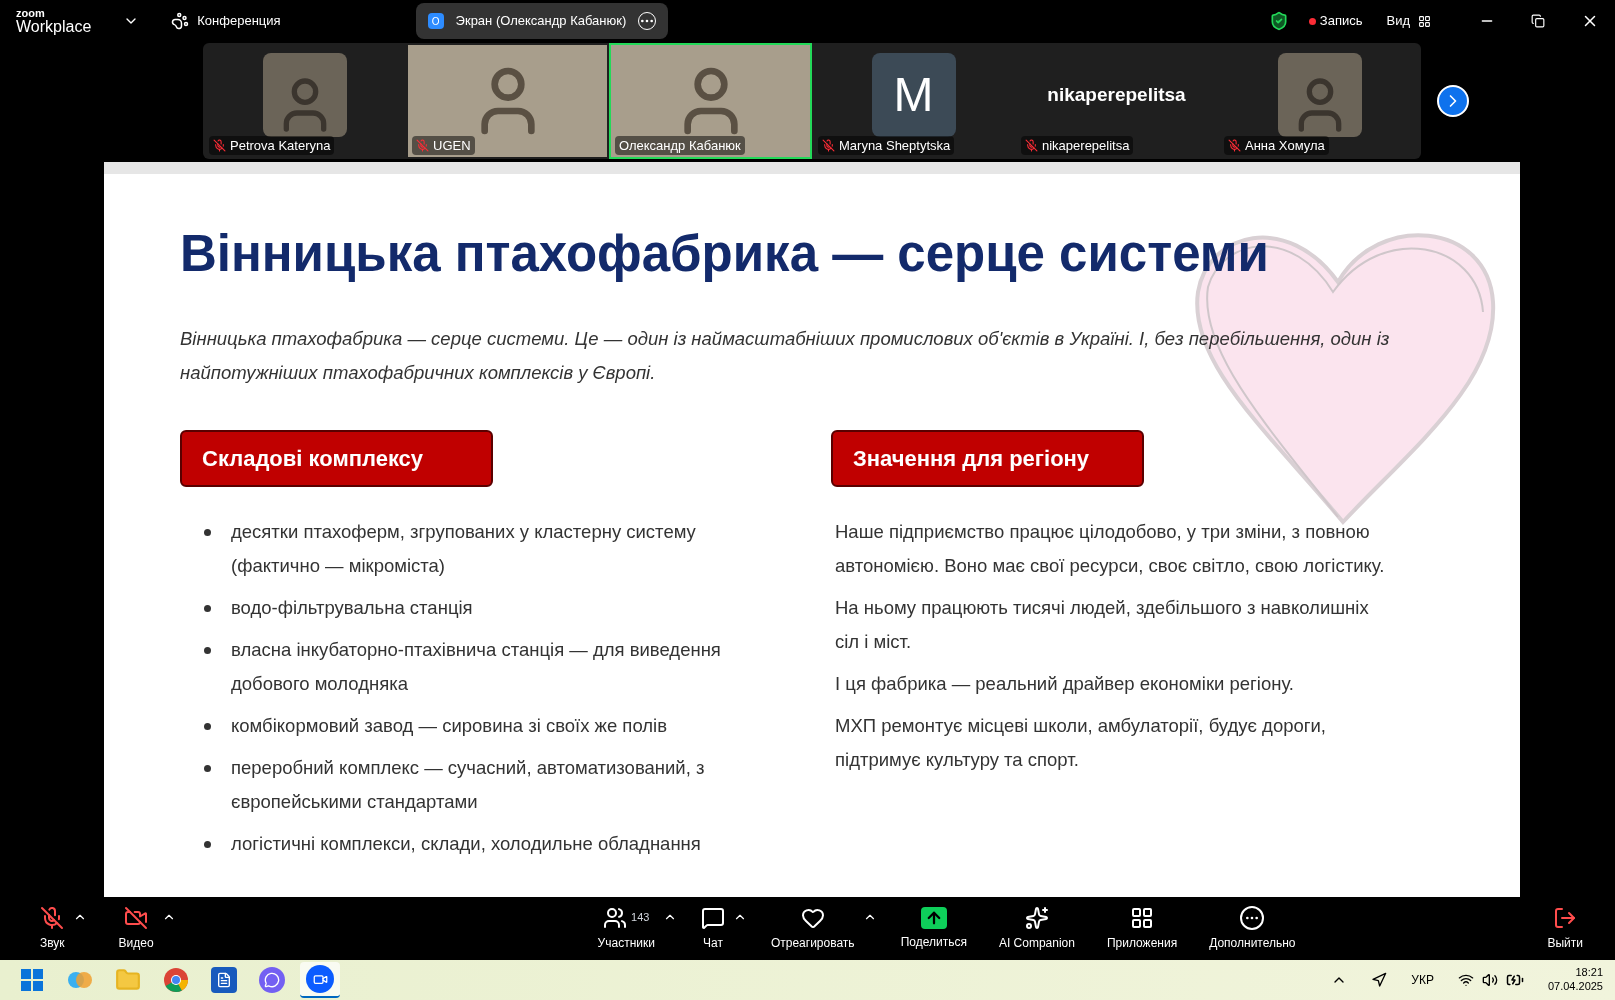 This screenshot has height=1000, width=1615. What do you see at coordinates (1102, 624) in the screenshot?
I see `body-paragraph: На ньому працюють тисячі людей, здебільшого з навколишніх сіл і міст.` at bounding box center [1102, 624].